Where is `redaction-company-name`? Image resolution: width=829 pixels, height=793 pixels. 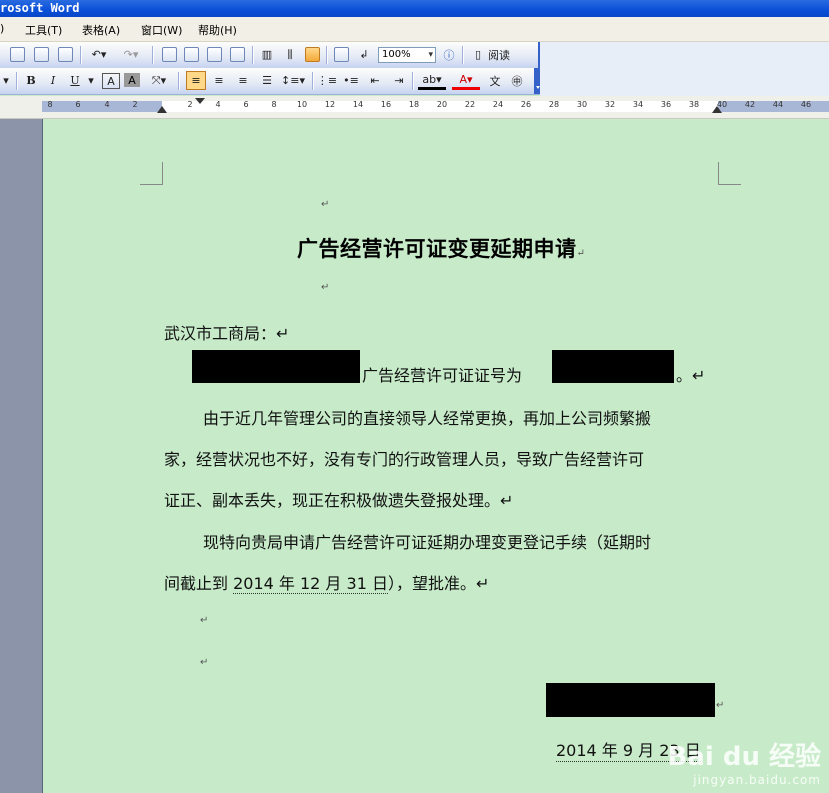 redaction-company-name is located at coordinates (276, 366).